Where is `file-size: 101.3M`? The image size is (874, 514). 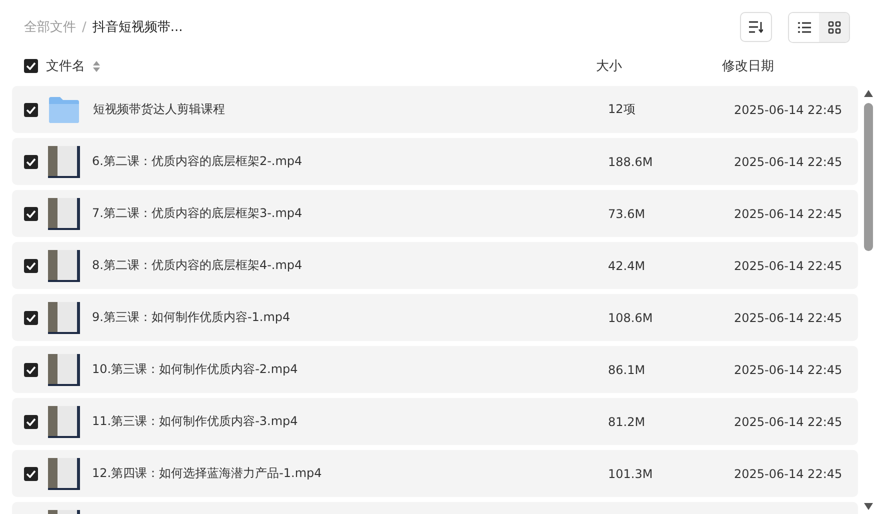
file-size: 101.3M is located at coordinates (630, 473).